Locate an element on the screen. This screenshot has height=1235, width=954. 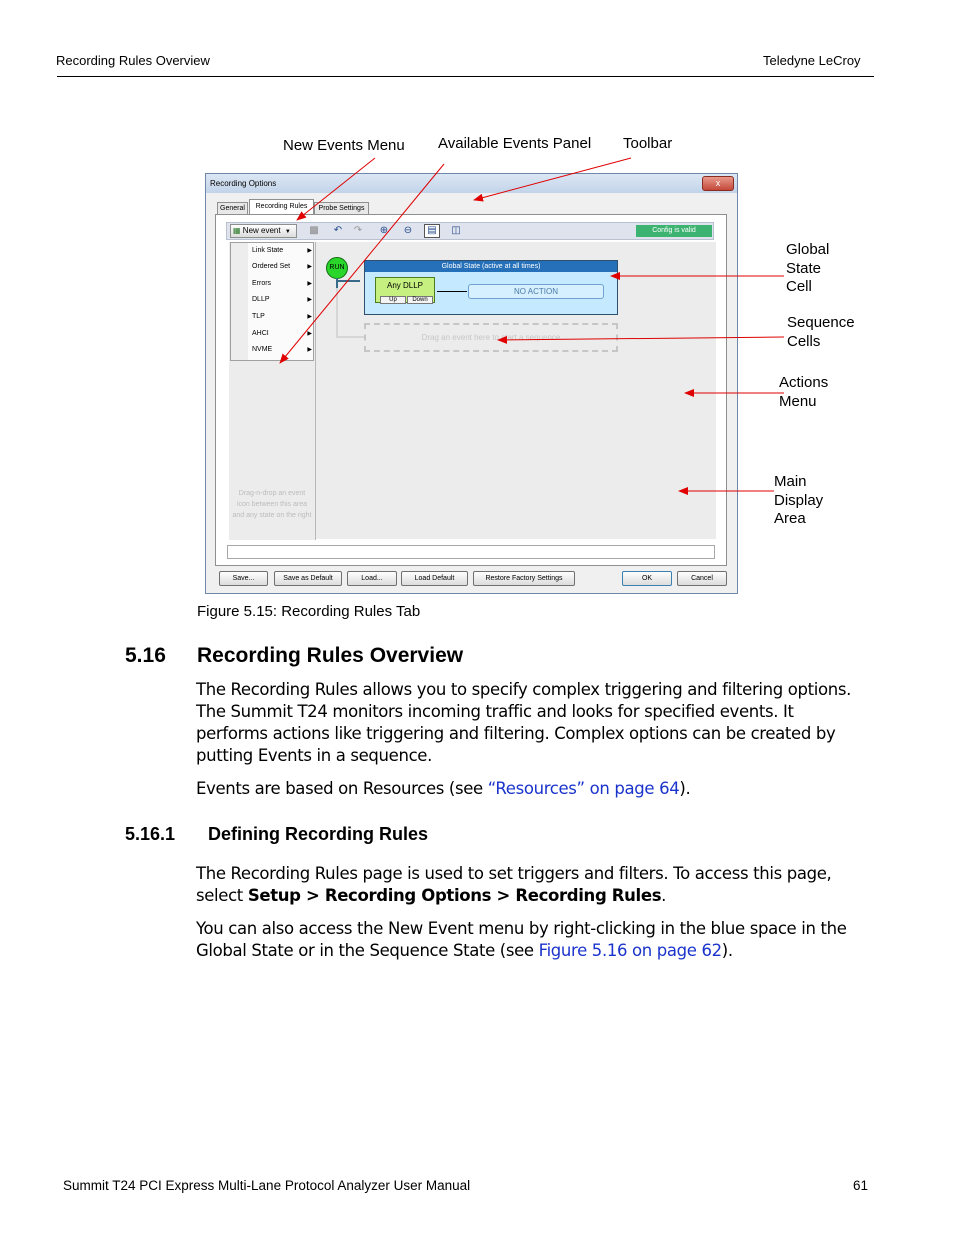
new-event-label: New event is located at coordinates (261, 230).